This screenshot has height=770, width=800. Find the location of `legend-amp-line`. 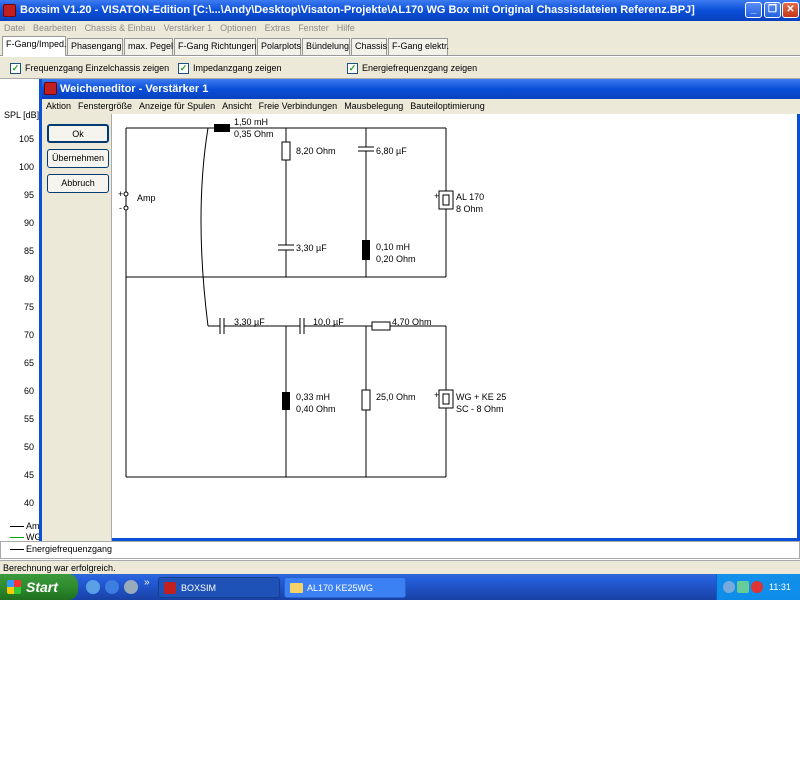

legend-amp-line is located at coordinates (17, 526).